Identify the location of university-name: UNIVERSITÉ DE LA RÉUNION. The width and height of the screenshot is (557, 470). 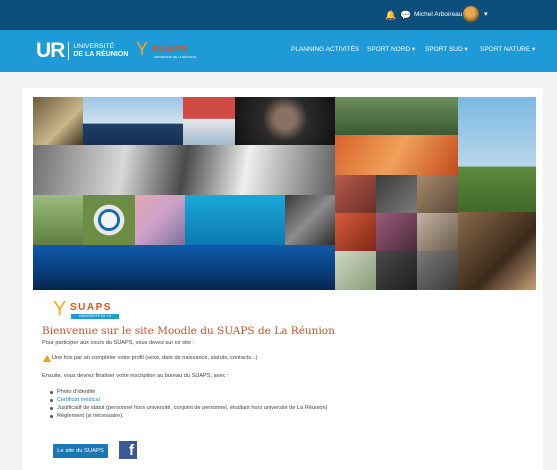
(100, 51).